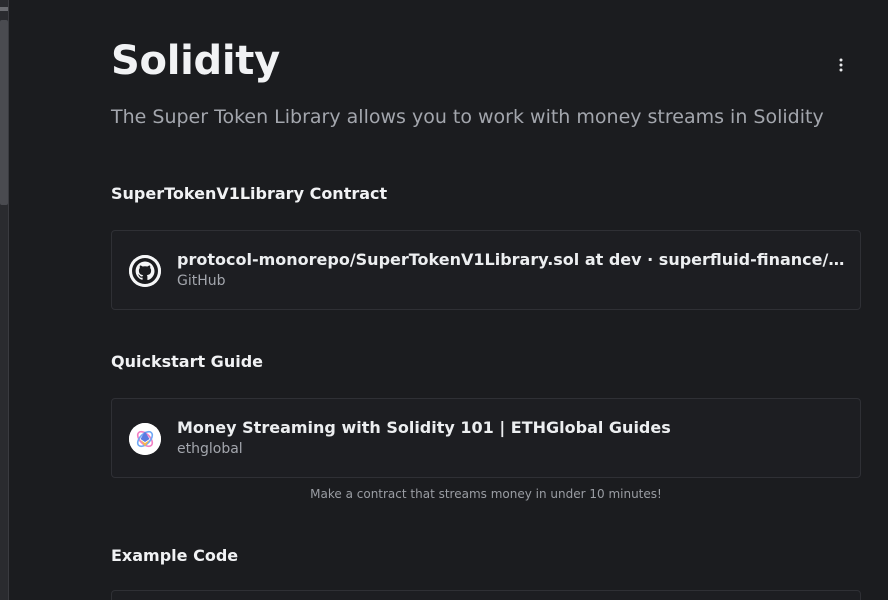  I want to click on github-icon, so click(145, 271).